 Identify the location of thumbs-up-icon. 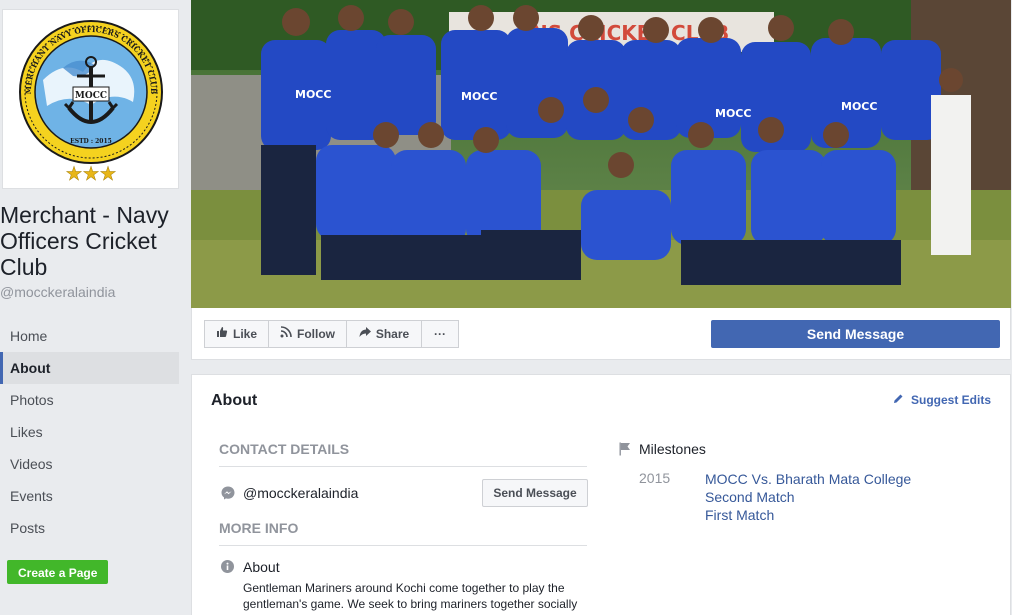
(222, 334).